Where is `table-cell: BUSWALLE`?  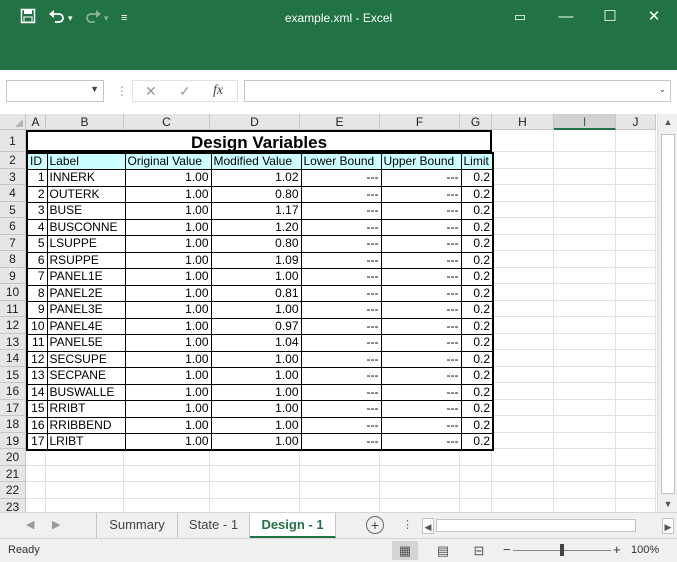 table-cell: BUSWALLE is located at coordinates (86, 392).